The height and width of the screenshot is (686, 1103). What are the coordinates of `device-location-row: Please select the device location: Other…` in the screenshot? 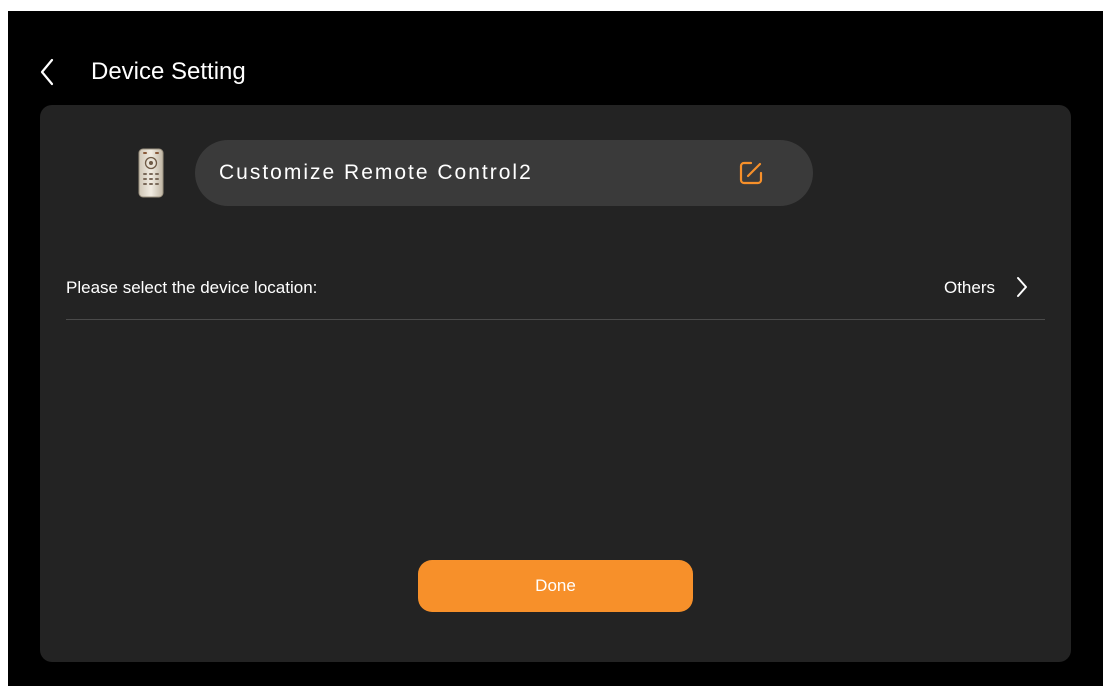 It's located at (555, 287).